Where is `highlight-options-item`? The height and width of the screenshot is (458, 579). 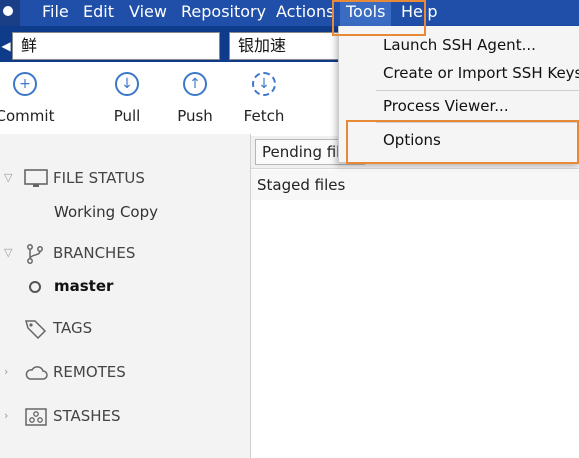 highlight-options-item is located at coordinates (462, 142).